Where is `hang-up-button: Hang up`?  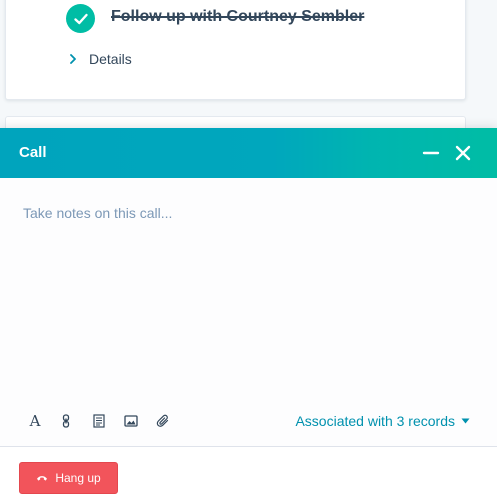
hang-up-button: Hang up is located at coordinates (68, 478).